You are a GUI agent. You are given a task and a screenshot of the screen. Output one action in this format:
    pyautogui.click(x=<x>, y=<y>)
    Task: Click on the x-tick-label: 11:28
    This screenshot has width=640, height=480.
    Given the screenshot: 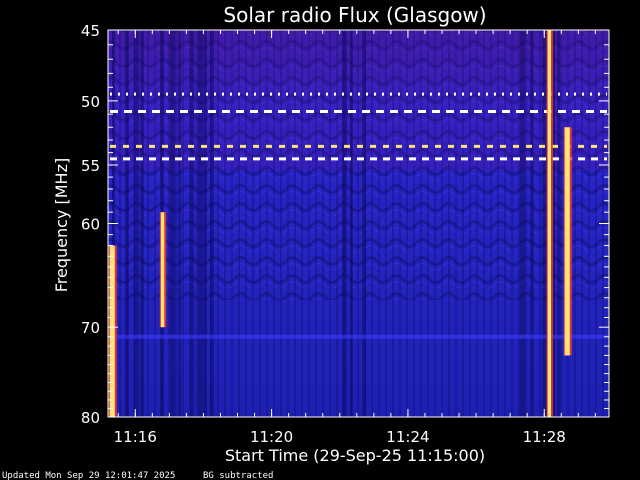 What is the action you would take?
    pyautogui.click(x=544, y=437)
    